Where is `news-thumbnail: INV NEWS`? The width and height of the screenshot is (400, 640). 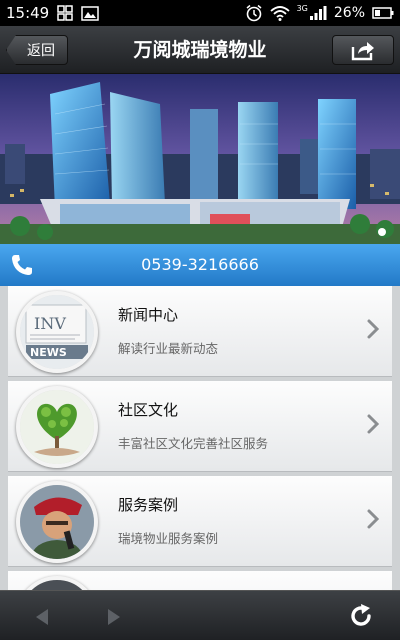 news-thumbnail: INV NEWS is located at coordinates (57, 332).